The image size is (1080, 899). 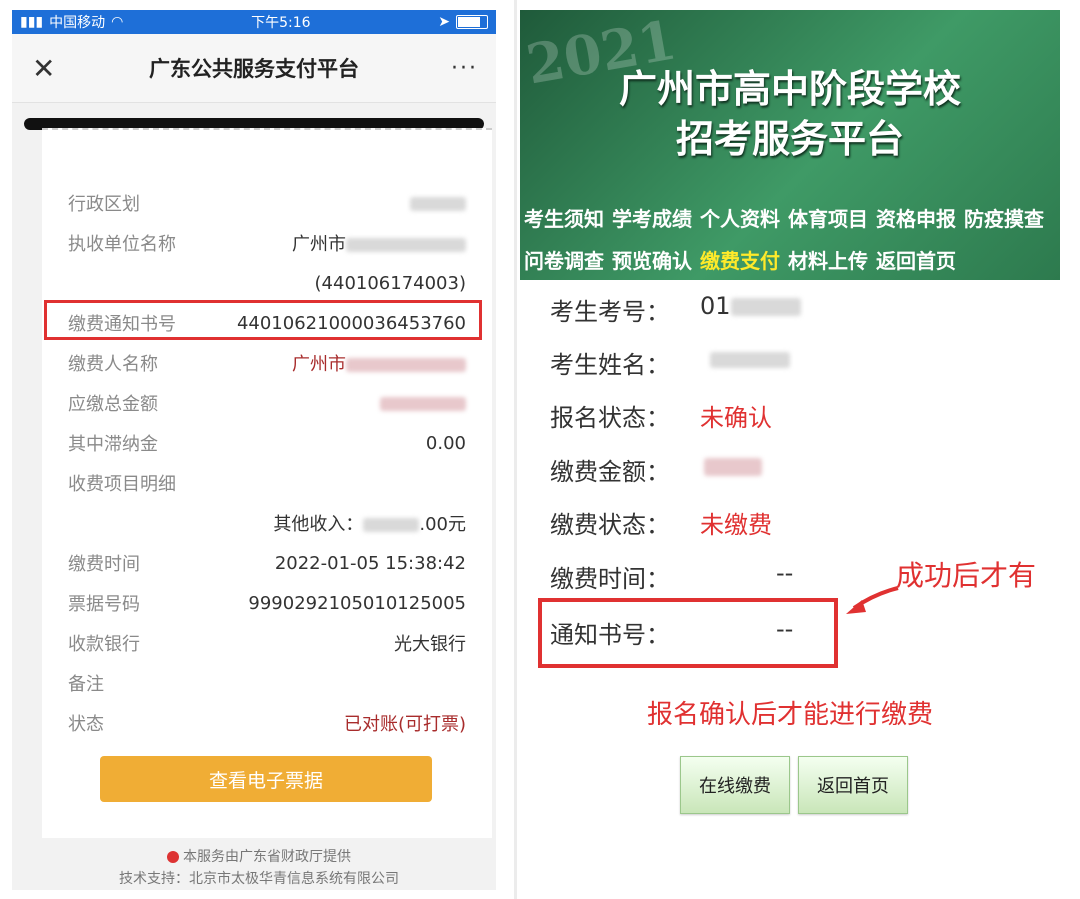 I want to click on row-bill-number: 票据号码 9990292105010125005, so click(x=267, y=604).